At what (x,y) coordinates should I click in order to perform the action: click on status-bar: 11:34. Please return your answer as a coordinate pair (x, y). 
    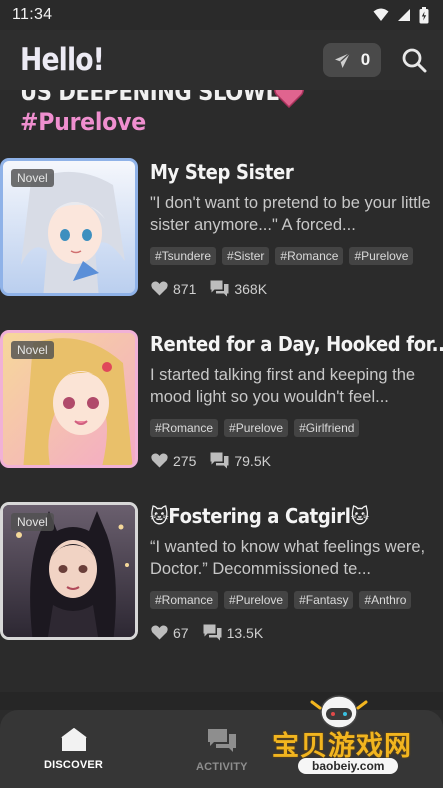
    Looking at the image, I should click on (221, 15).